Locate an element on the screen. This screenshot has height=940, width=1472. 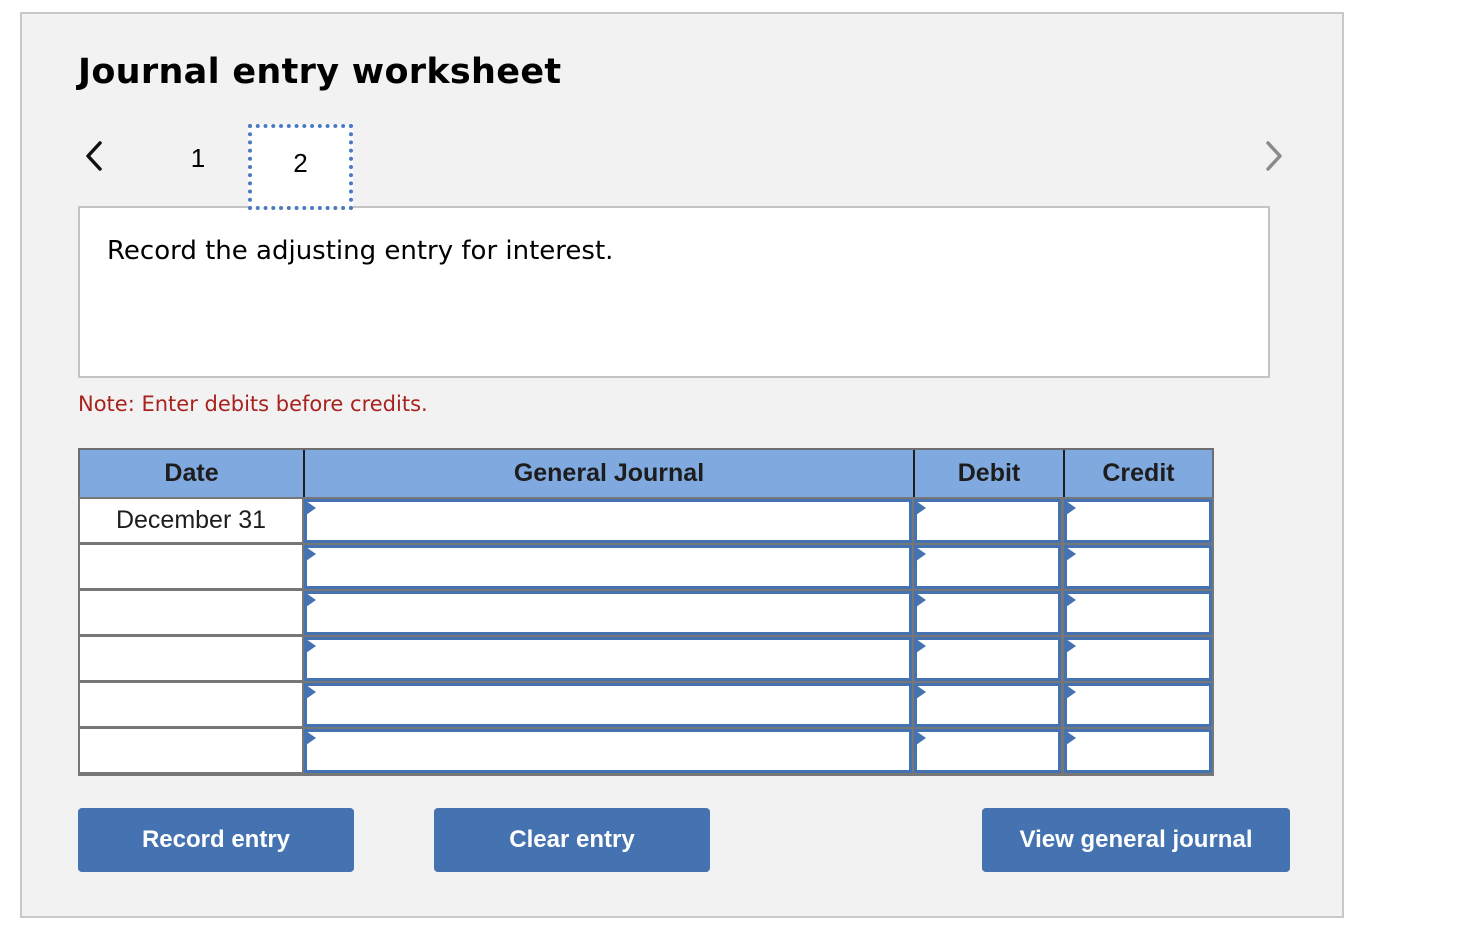
note-text: Note: Enter debits before credits. is located at coordinates (253, 404).